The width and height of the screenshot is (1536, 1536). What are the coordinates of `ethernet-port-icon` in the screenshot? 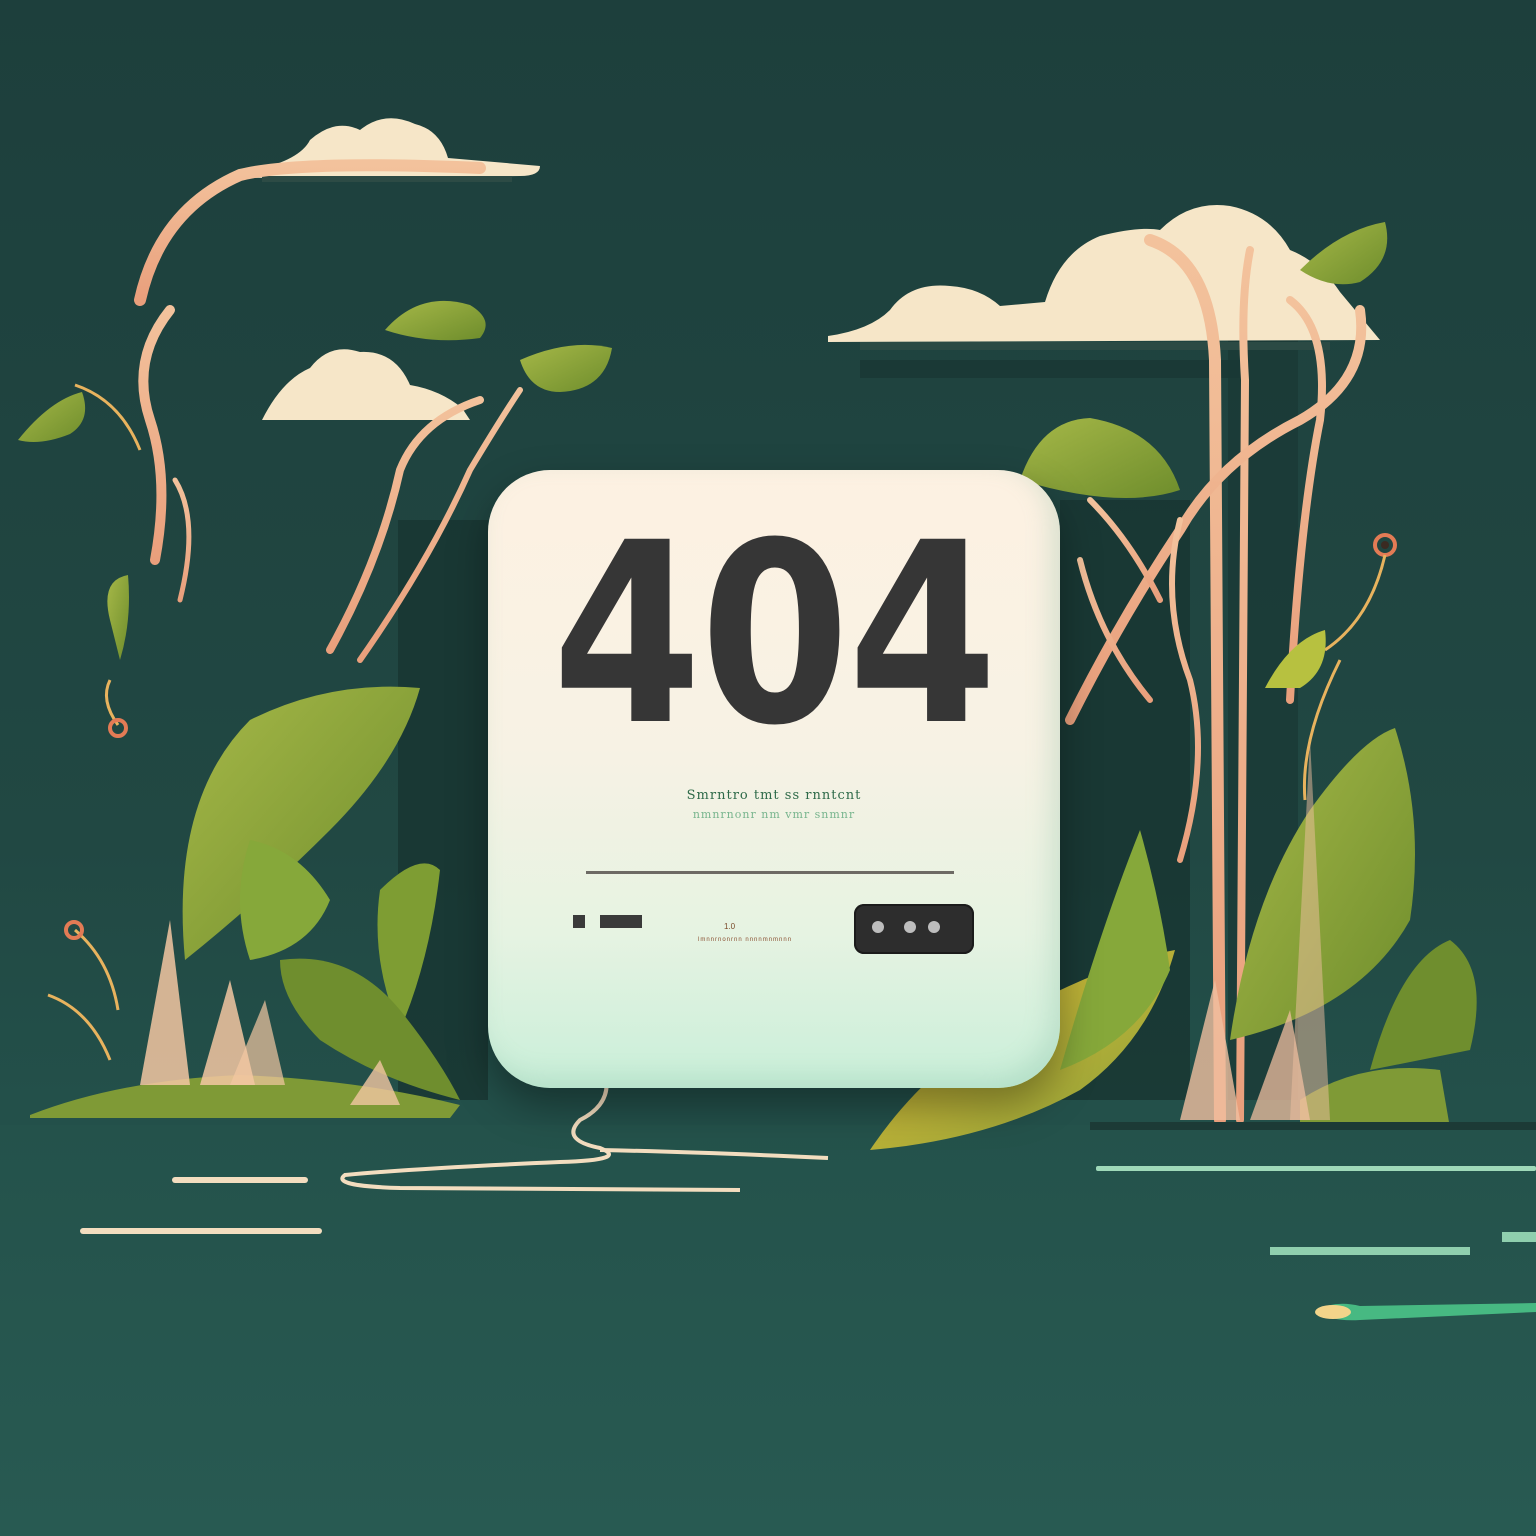 It's located at (914, 929).